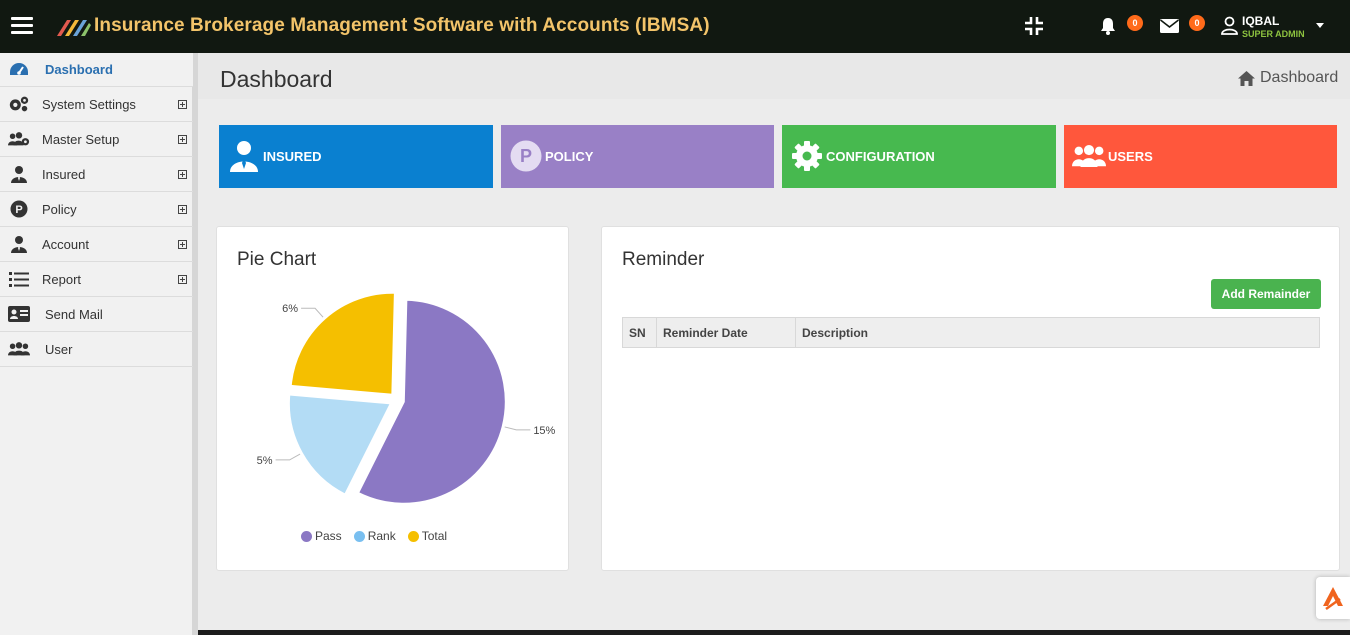 This screenshot has height=635, width=1350. I want to click on tile-label: USERS, so click(1130, 156).